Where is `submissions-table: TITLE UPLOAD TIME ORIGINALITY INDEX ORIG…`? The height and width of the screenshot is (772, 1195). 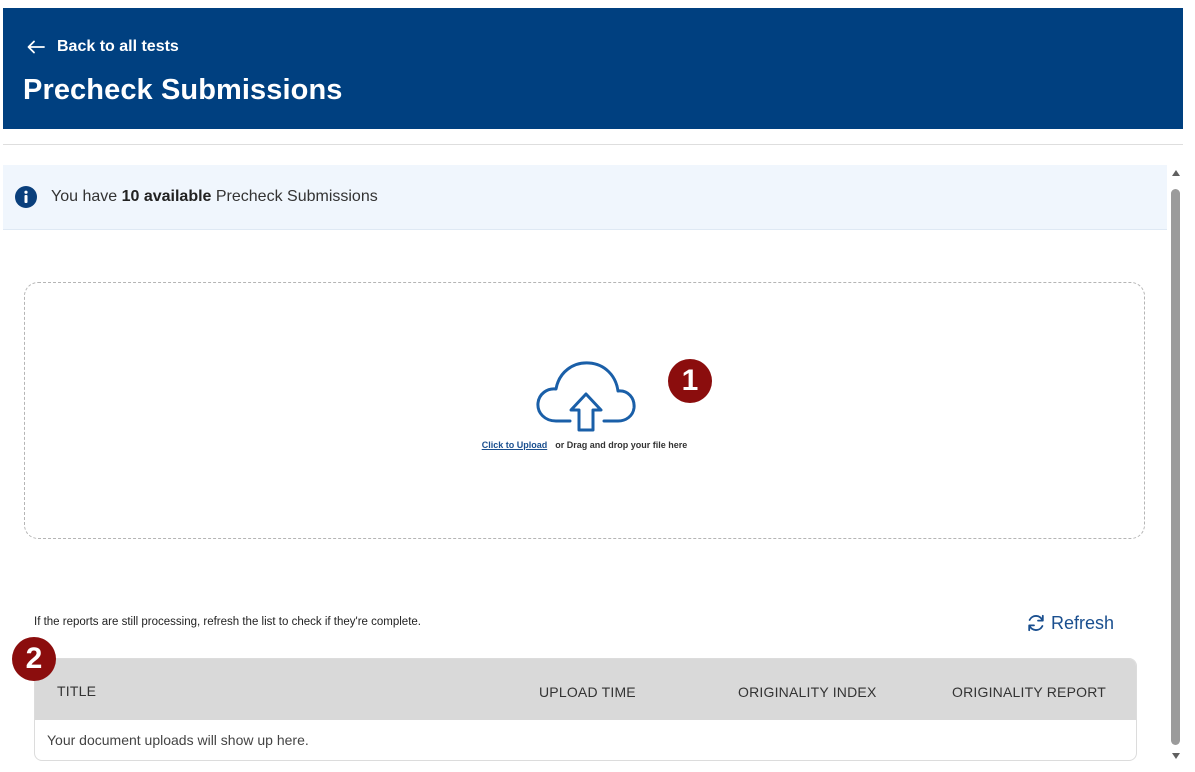
submissions-table: TITLE UPLOAD TIME ORIGINALITY INDEX ORIG… is located at coordinates (585, 709).